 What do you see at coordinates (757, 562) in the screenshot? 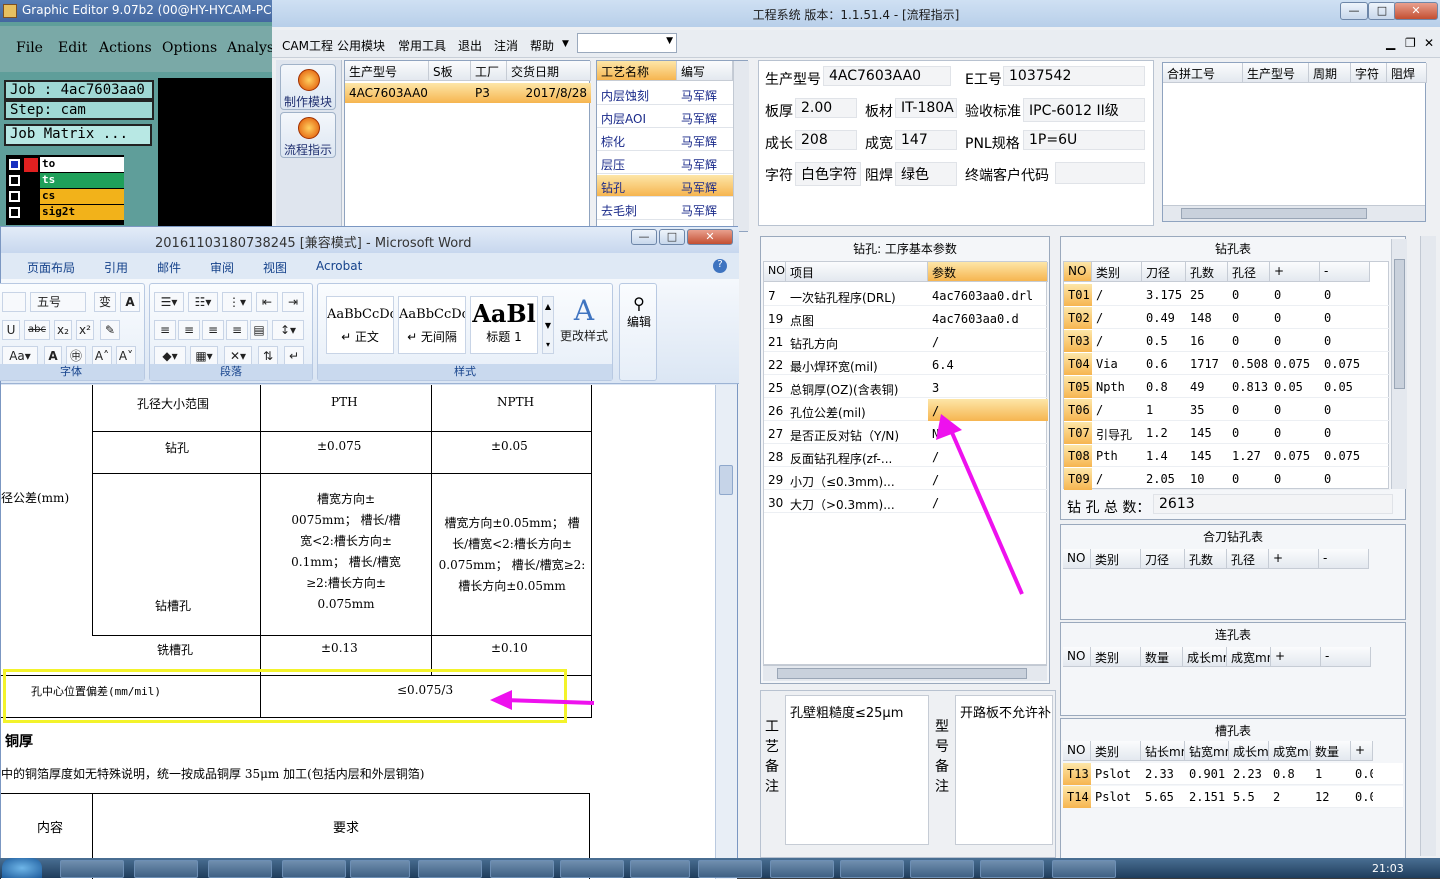
I see `annotation-arrows` at bounding box center [757, 562].